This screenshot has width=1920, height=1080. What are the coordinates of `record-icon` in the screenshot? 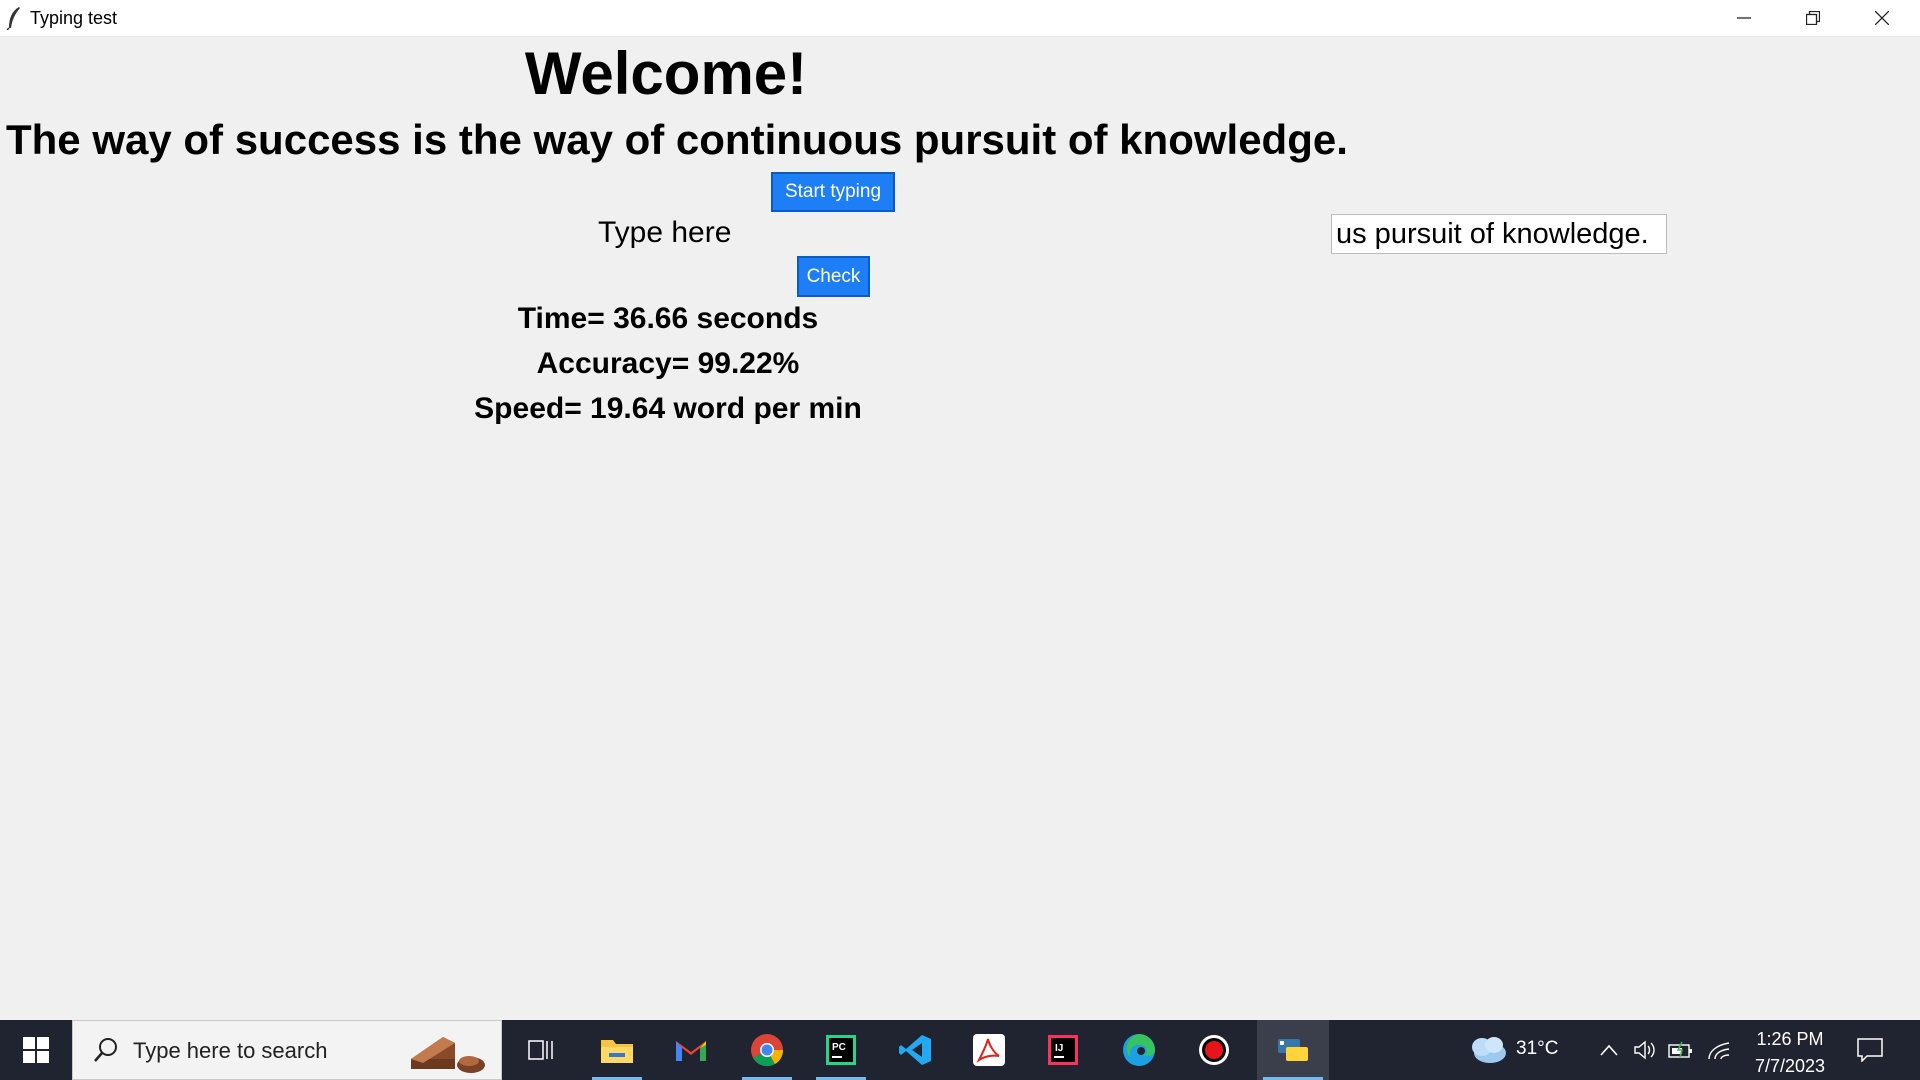 It's located at (1214, 1050).